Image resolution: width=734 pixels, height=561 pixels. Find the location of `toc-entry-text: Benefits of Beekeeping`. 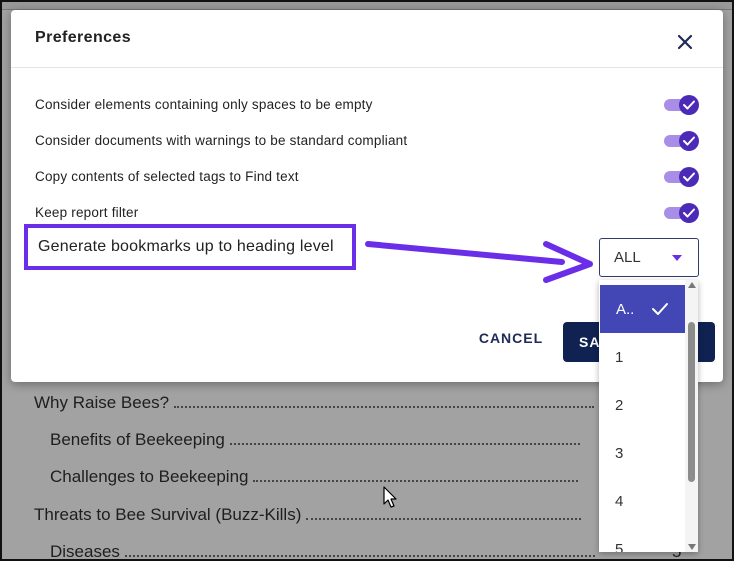

toc-entry-text: Benefits of Beekeeping is located at coordinates (137, 439).